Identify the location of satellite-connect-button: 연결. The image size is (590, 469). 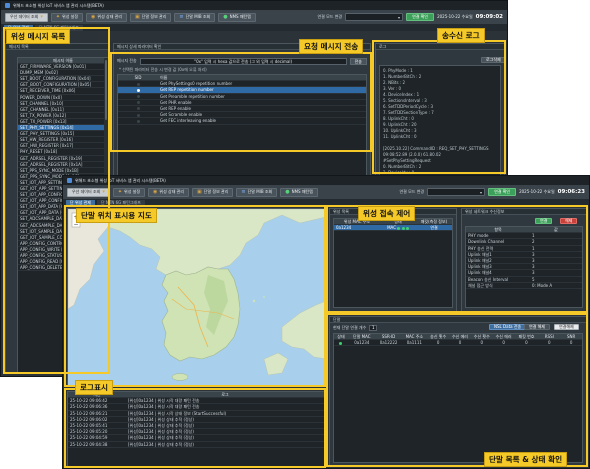
(544, 221).